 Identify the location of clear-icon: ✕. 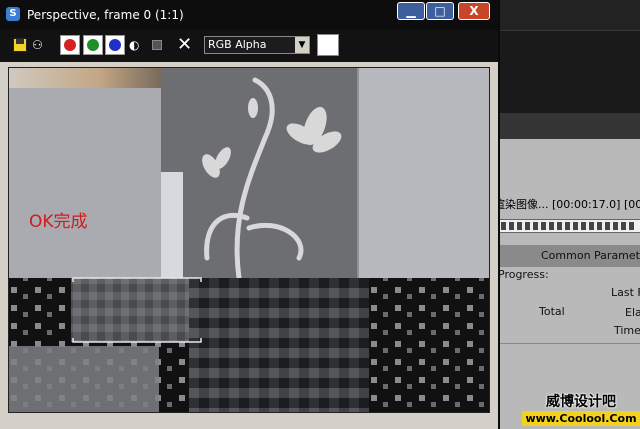
(184, 45).